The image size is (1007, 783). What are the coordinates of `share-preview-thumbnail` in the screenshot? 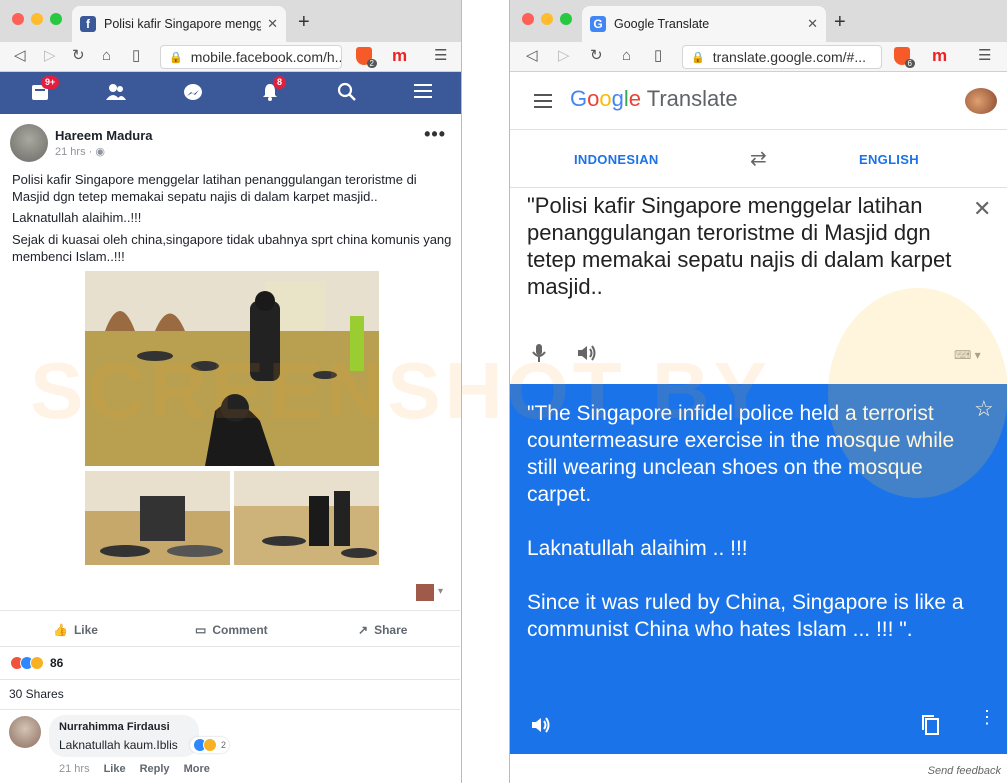 It's located at (425, 592).